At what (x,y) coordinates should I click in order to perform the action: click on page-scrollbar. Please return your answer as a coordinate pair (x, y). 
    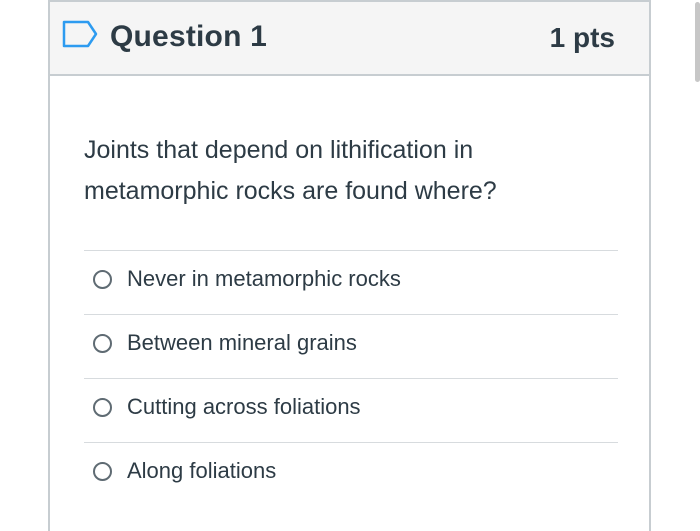
    Looking at the image, I should click on (697, 42).